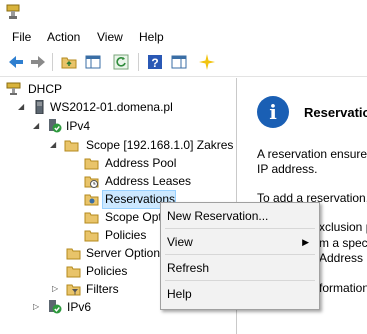  Describe the element at coordinates (161, 145) in the screenshot. I see `tree-label: Scope [192.168.1.0] Zakres D` at that location.